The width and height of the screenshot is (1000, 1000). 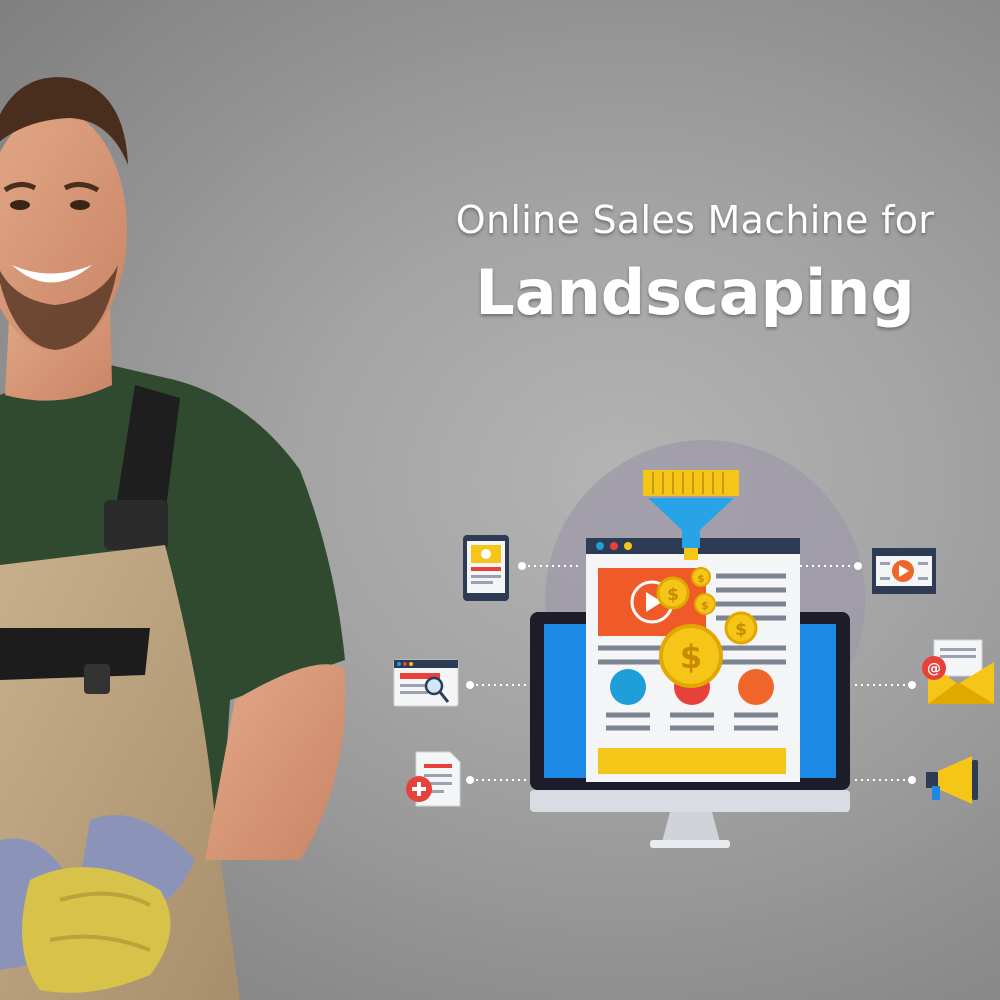 What do you see at coordinates (692, 761) in the screenshot?
I see `cta-bar` at bounding box center [692, 761].